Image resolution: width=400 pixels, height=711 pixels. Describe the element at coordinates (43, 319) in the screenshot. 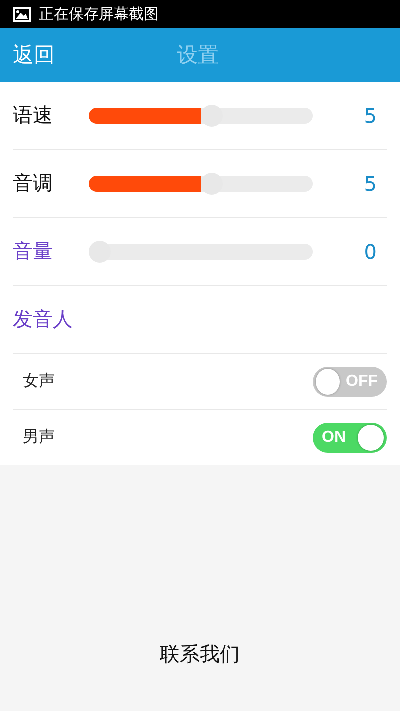

I see `section-title: 发音人` at that location.